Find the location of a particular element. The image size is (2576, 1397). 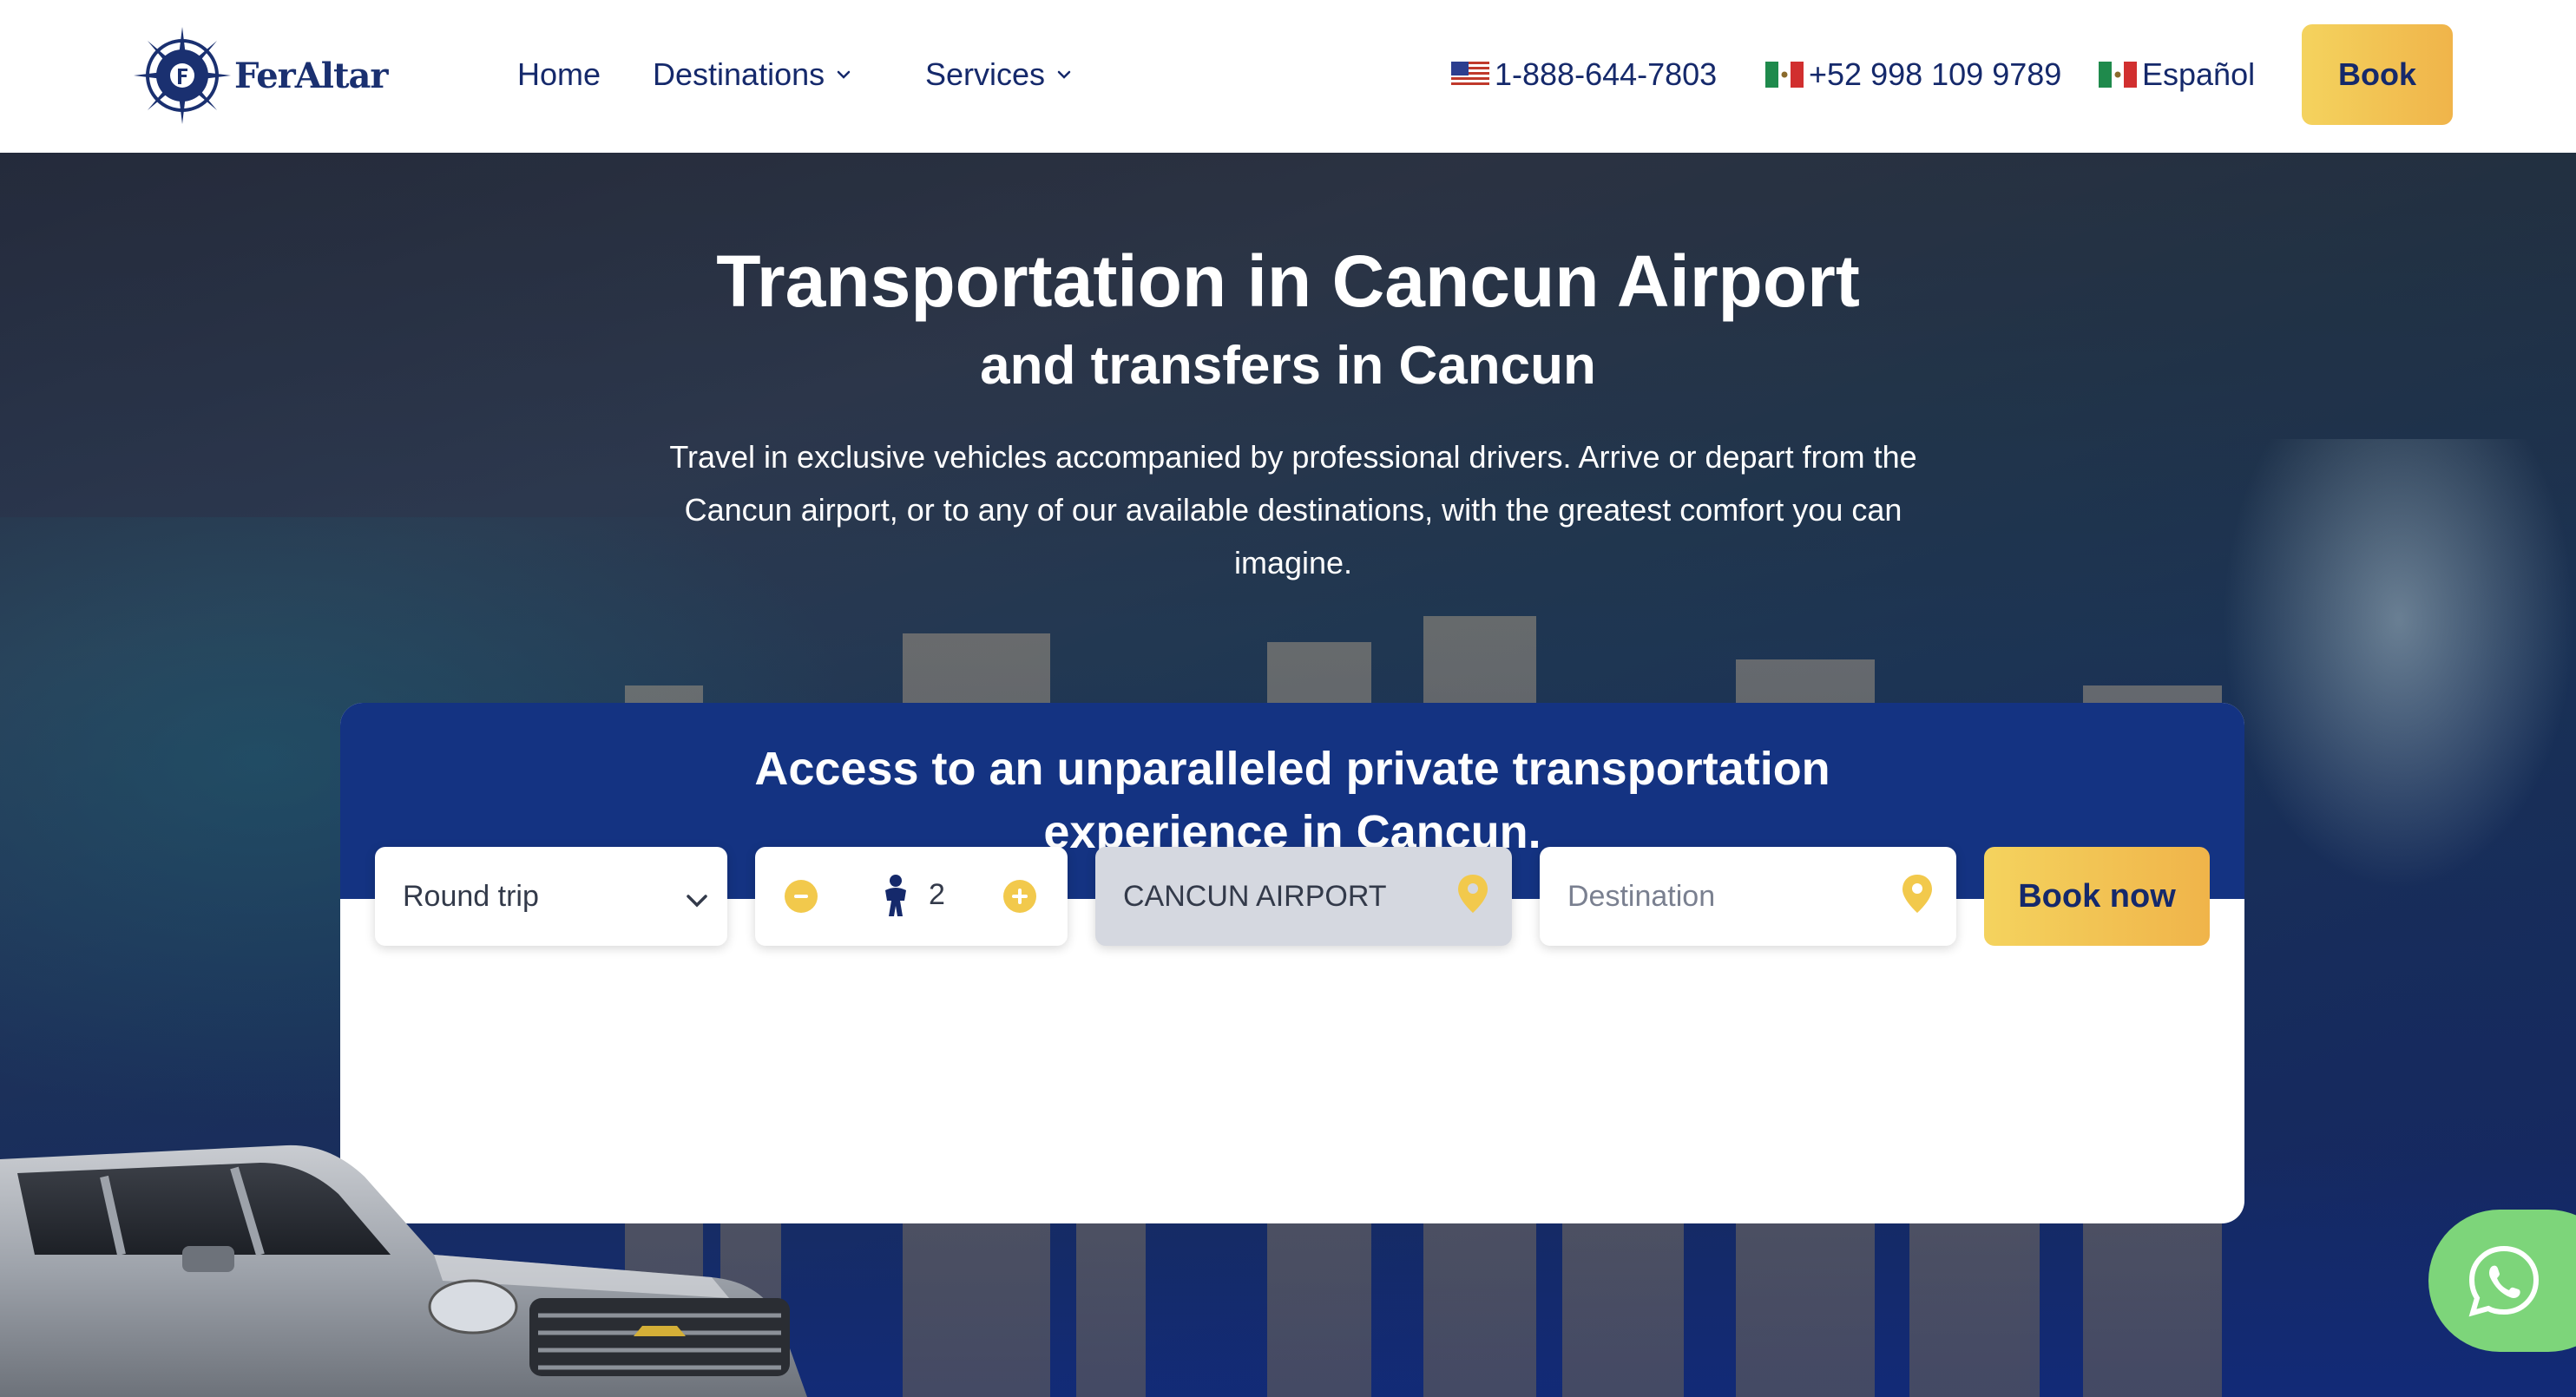

whatsapp-button is located at coordinates (2502, 1281).